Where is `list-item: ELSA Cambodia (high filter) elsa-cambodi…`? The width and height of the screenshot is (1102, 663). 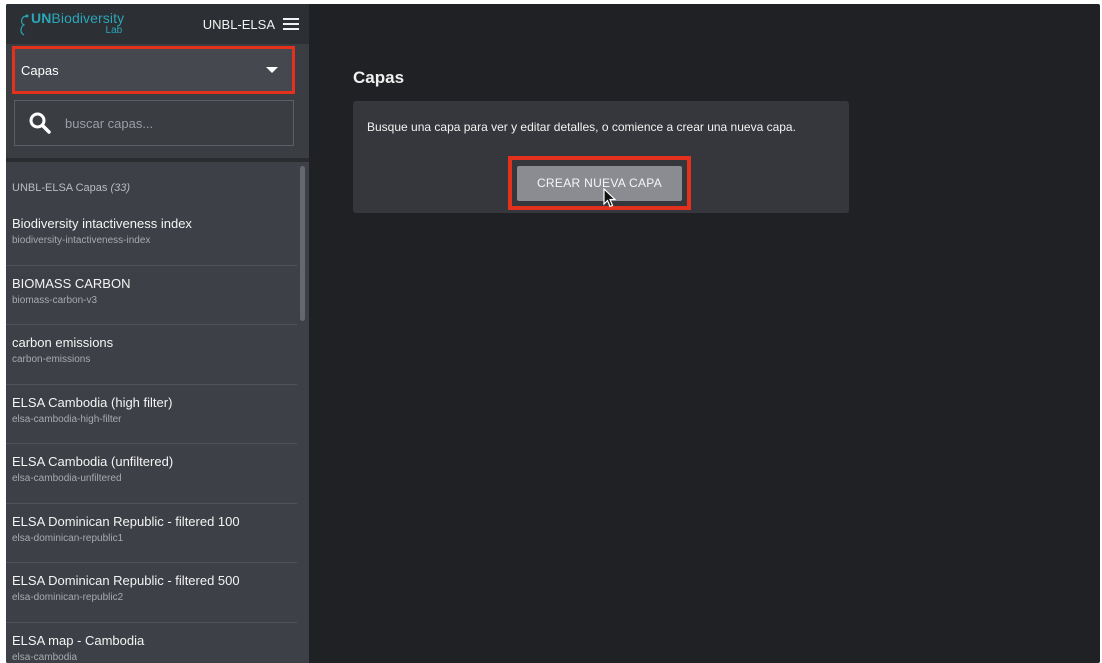
list-item: ELSA Cambodia (high filter) elsa-cambodi… is located at coordinates (151, 414).